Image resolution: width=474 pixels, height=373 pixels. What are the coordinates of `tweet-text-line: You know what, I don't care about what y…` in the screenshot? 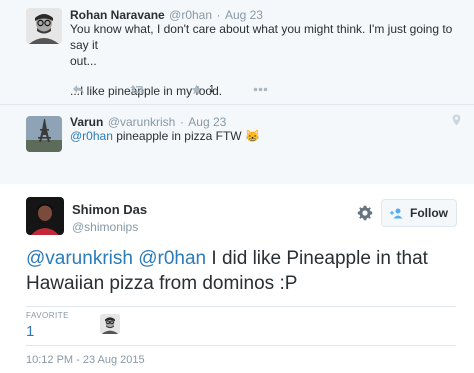 It's located at (261, 37).